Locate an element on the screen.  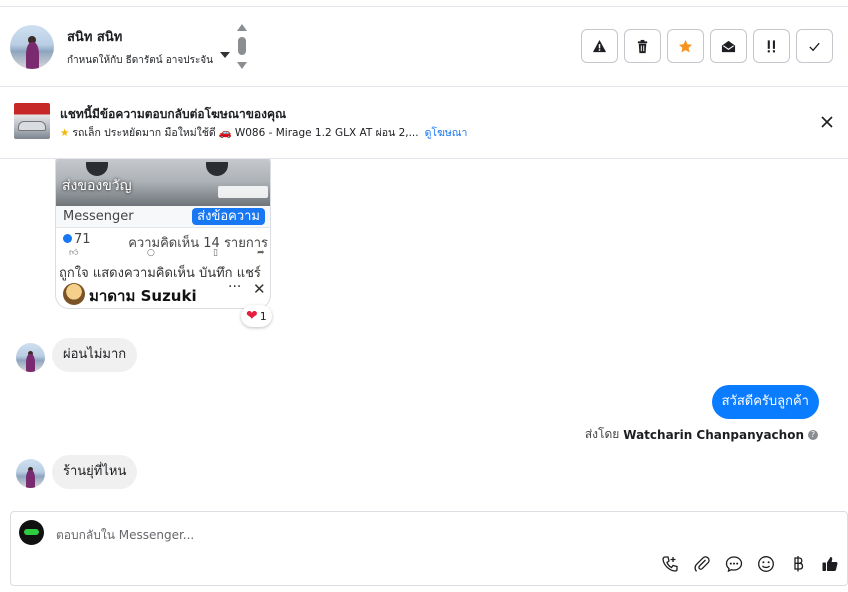
attachment-icon is located at coordinates (702, 564).